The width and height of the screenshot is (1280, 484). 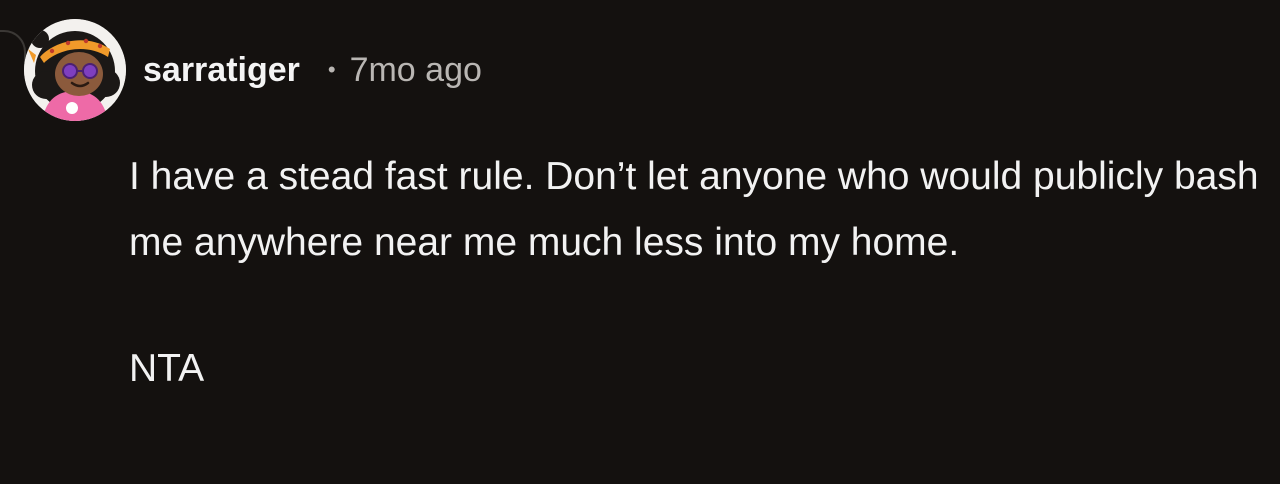 I want to click on avatar-illustration-icon, so click(x=75, y=70).